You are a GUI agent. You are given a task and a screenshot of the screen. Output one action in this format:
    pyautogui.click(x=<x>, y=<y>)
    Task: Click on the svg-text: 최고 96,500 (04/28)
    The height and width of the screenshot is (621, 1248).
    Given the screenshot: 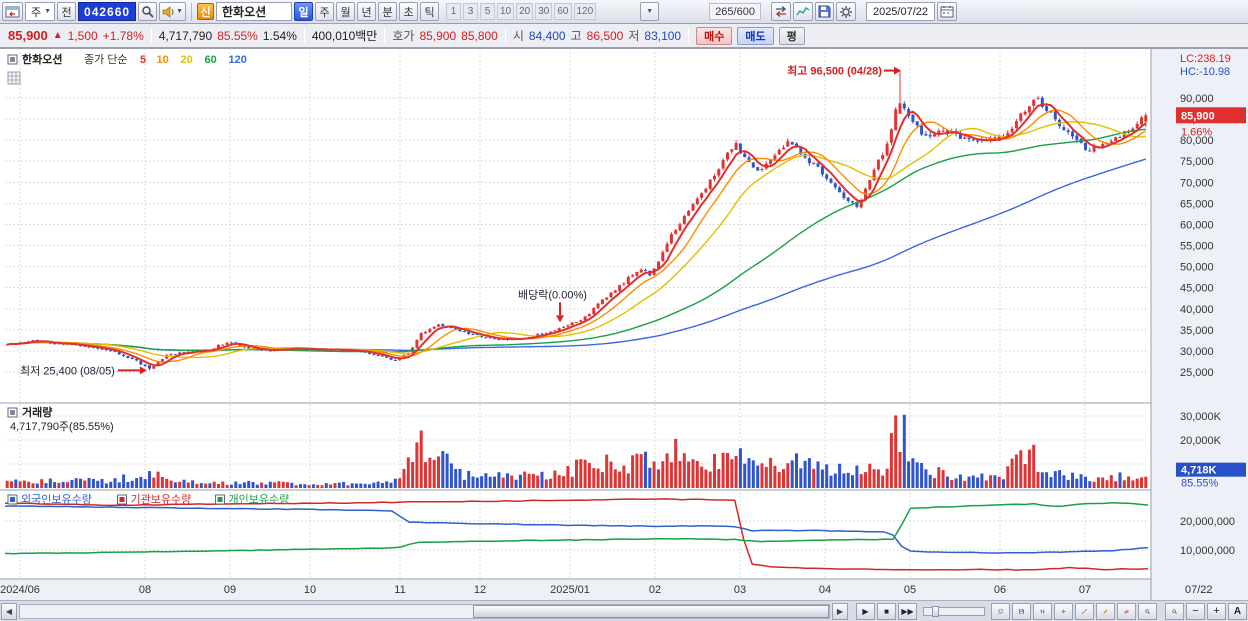 What is the action you would take?
    pyautogui.click(x=834, y=71)
    